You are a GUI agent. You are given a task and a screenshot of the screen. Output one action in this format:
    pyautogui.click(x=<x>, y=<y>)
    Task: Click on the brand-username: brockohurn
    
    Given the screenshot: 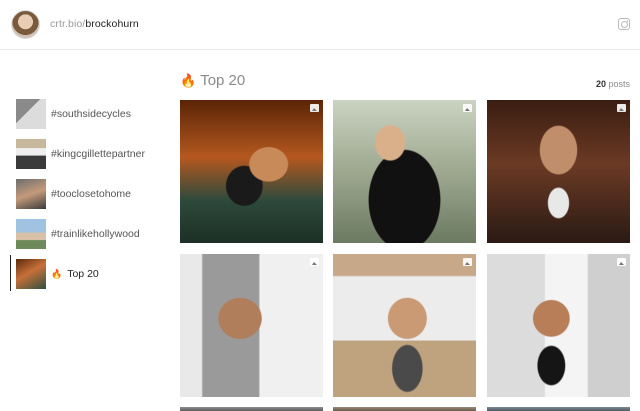 What is the action you would take?
    pyautogui.click(x=112, y=24)
    